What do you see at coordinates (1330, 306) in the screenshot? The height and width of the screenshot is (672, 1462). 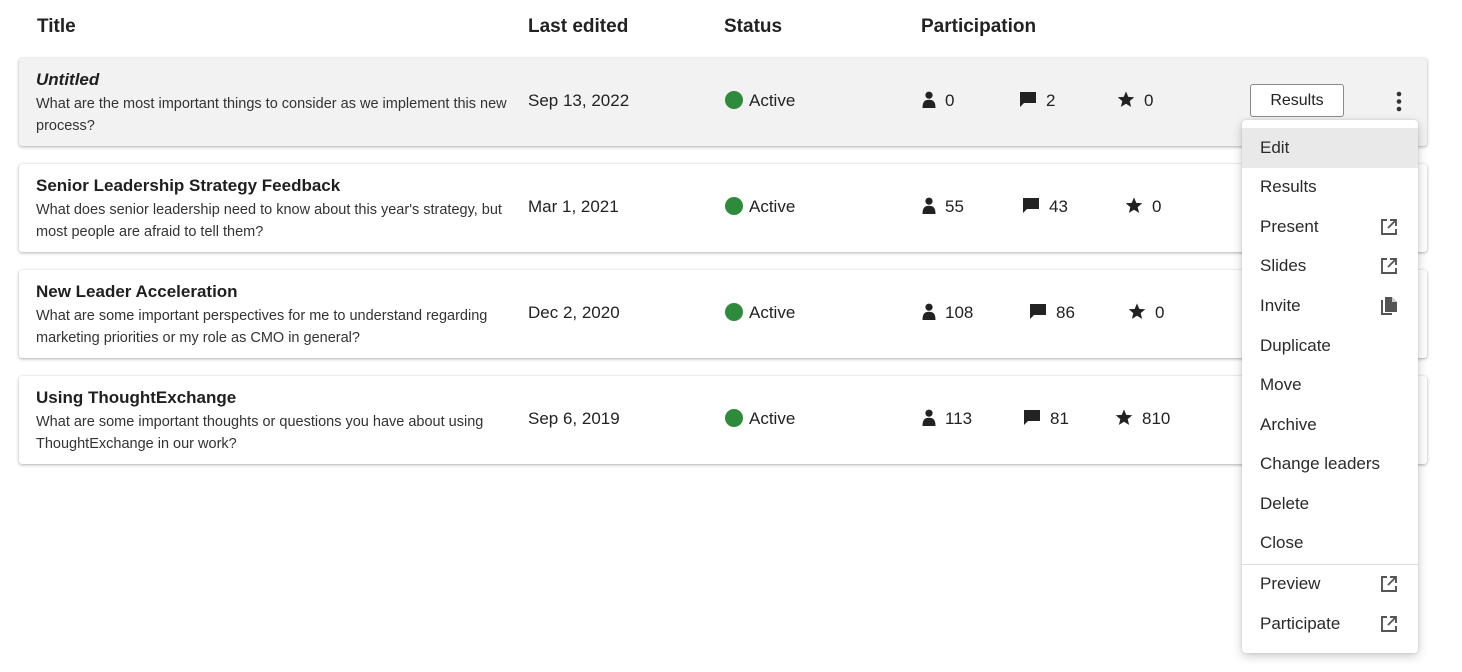 I see `menu-item-invite: Invite` at bounding box center [1330, 306].